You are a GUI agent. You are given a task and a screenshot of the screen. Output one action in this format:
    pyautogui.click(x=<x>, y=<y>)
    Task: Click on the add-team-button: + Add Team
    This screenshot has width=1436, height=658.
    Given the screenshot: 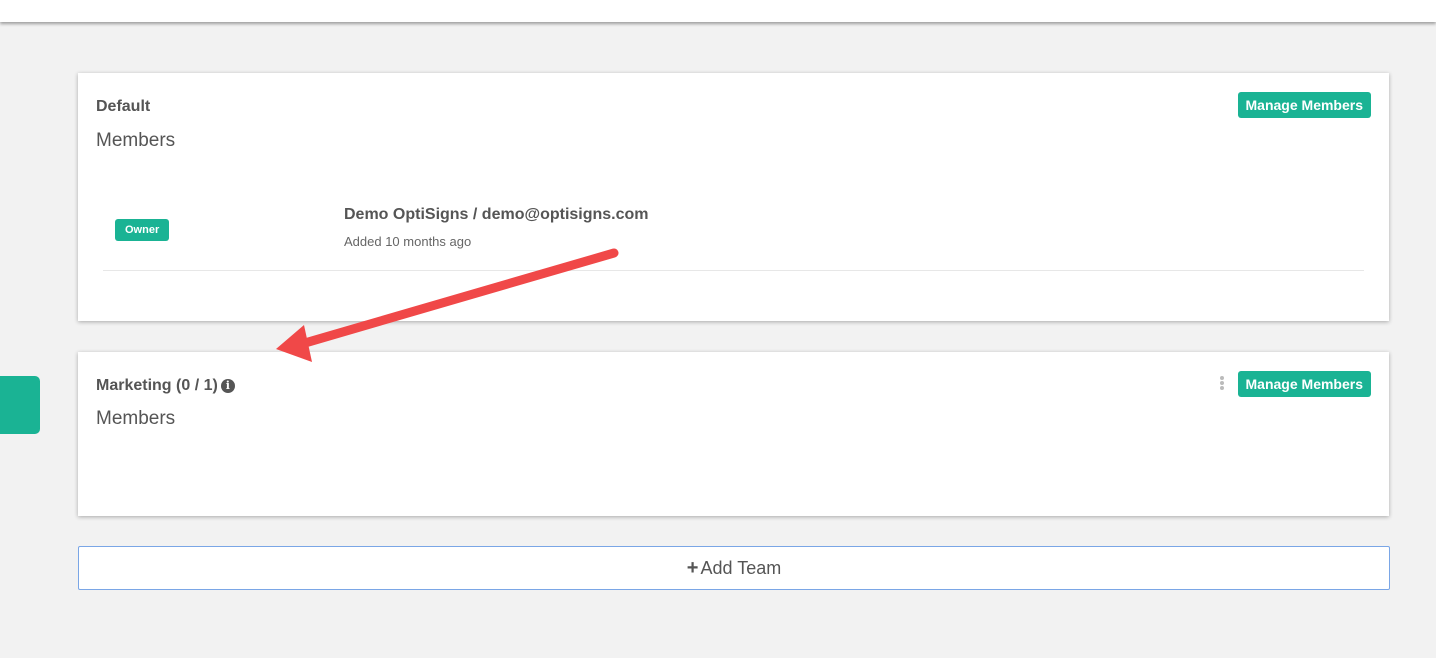 What is the action you would take?
    pyautogui.click(x=734, y=568)
    